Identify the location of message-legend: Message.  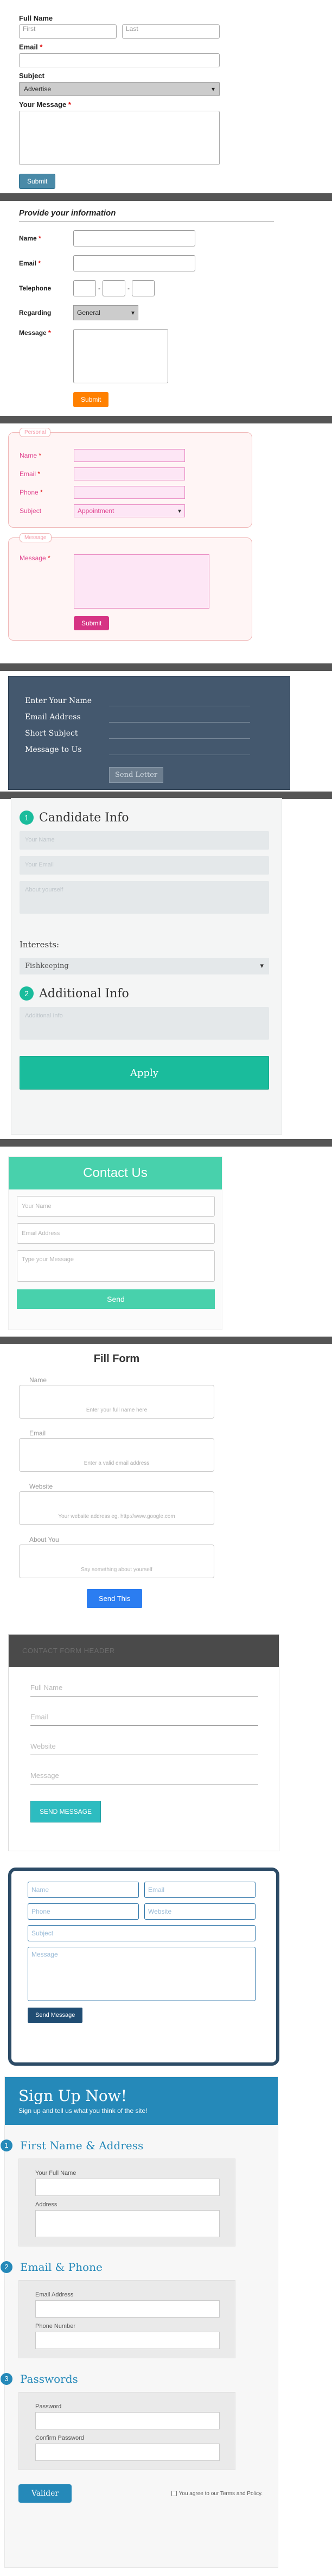
(36, 537).